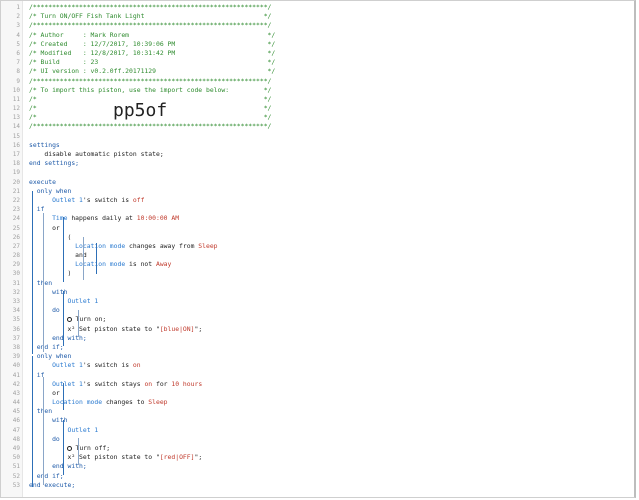 The image size is (639, 500). I want to click on line-number: 22, so click(16, 200).